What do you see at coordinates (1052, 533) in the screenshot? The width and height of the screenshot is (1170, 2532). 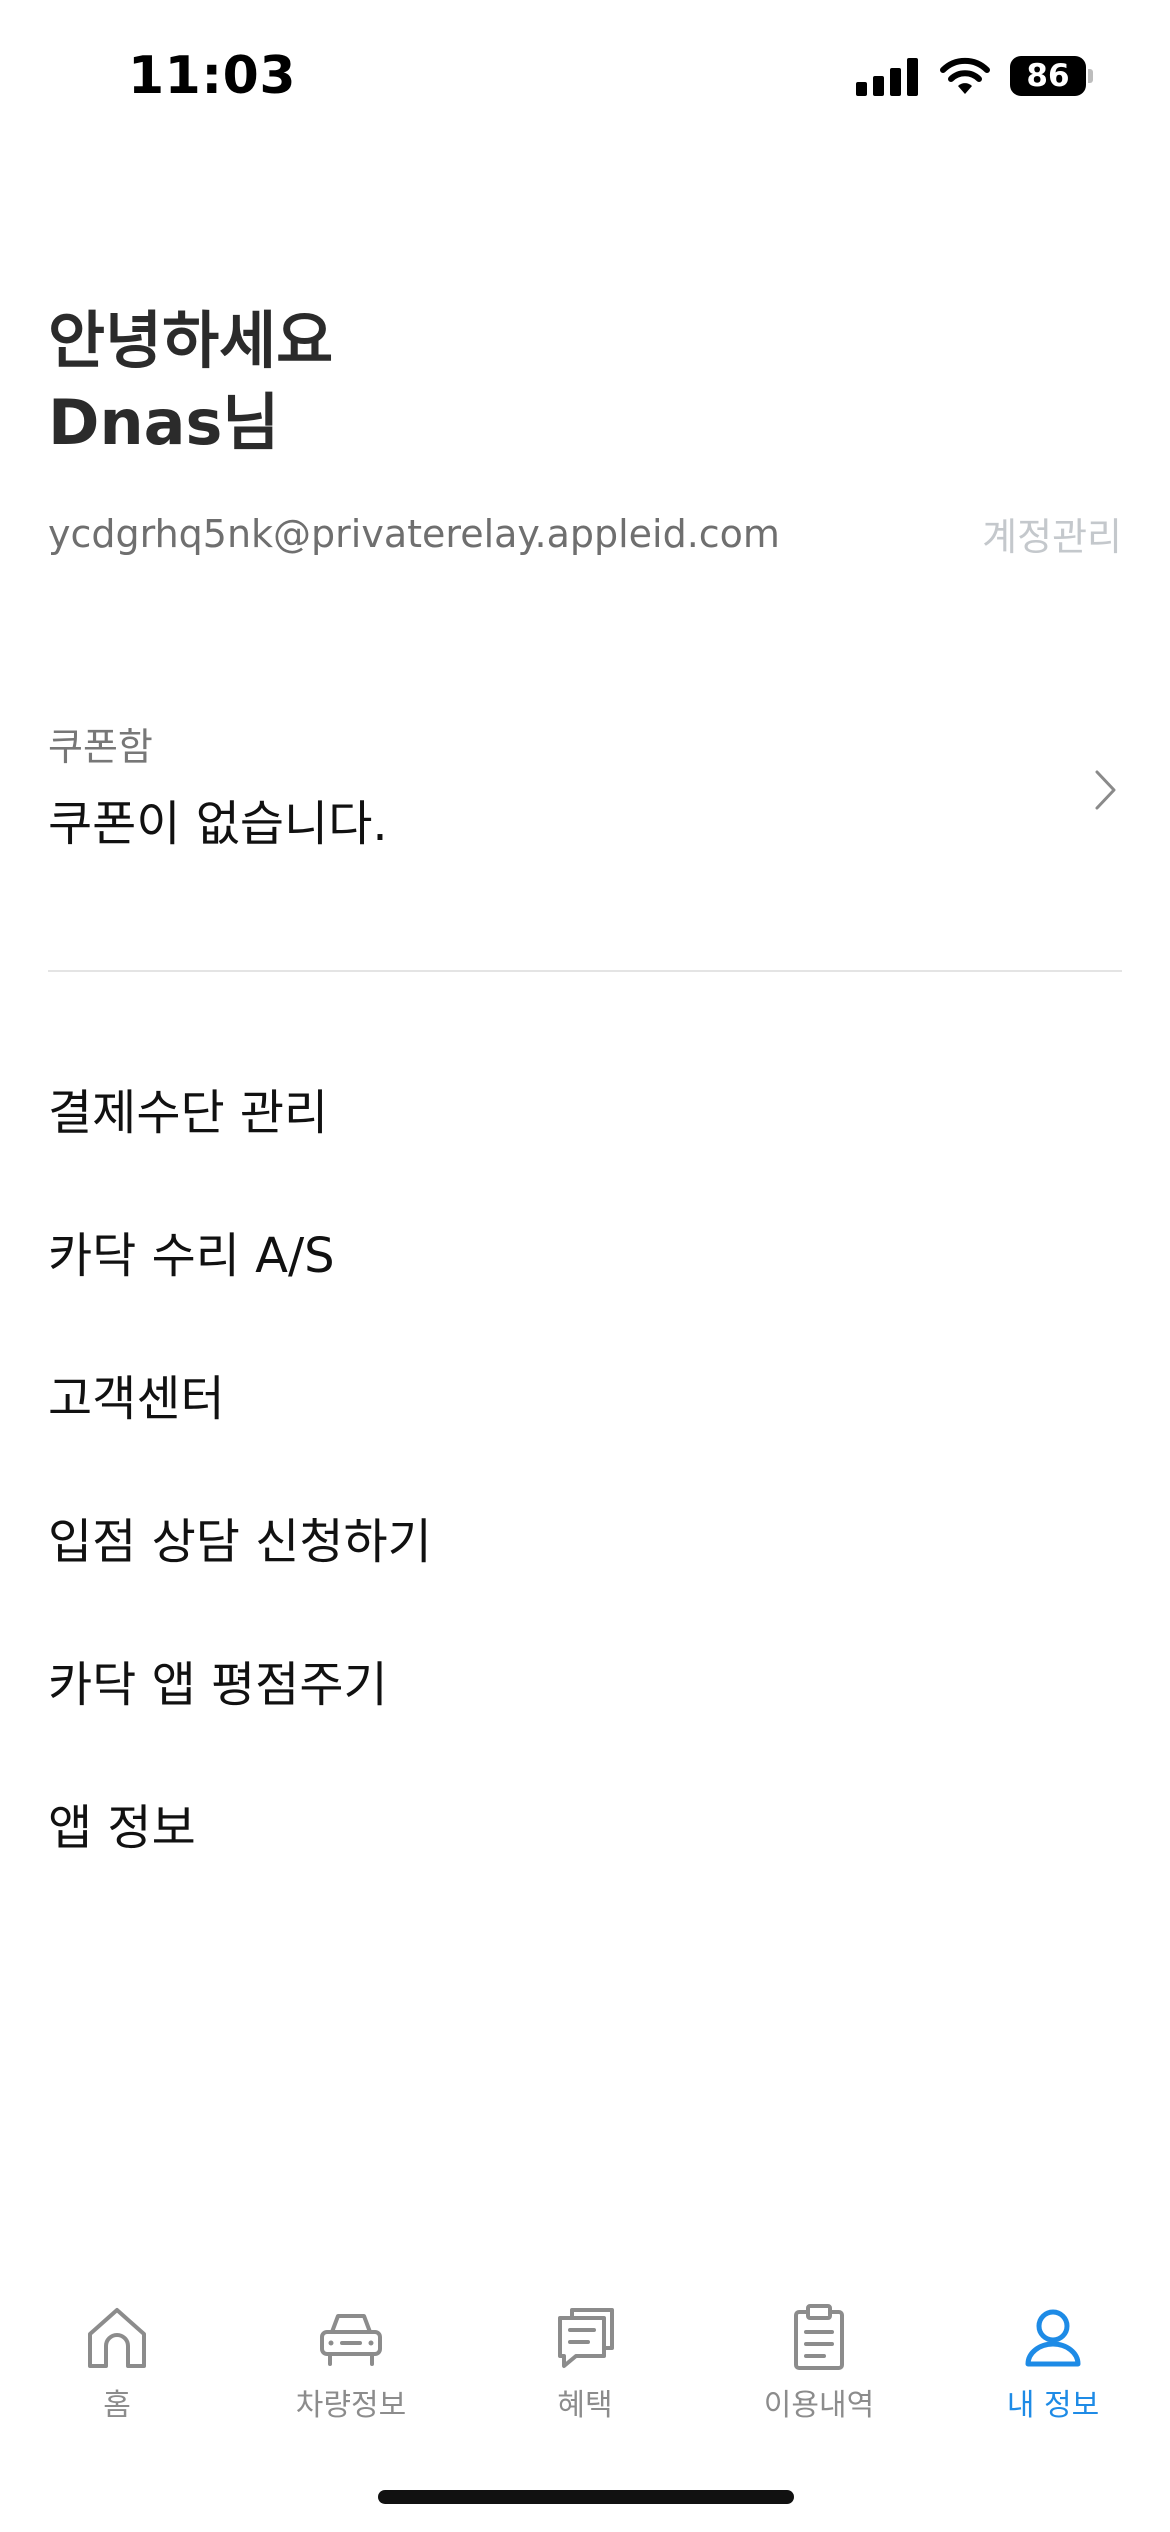 I see `account-manage-link: 계정관리` at bounding box center [1052, 533].